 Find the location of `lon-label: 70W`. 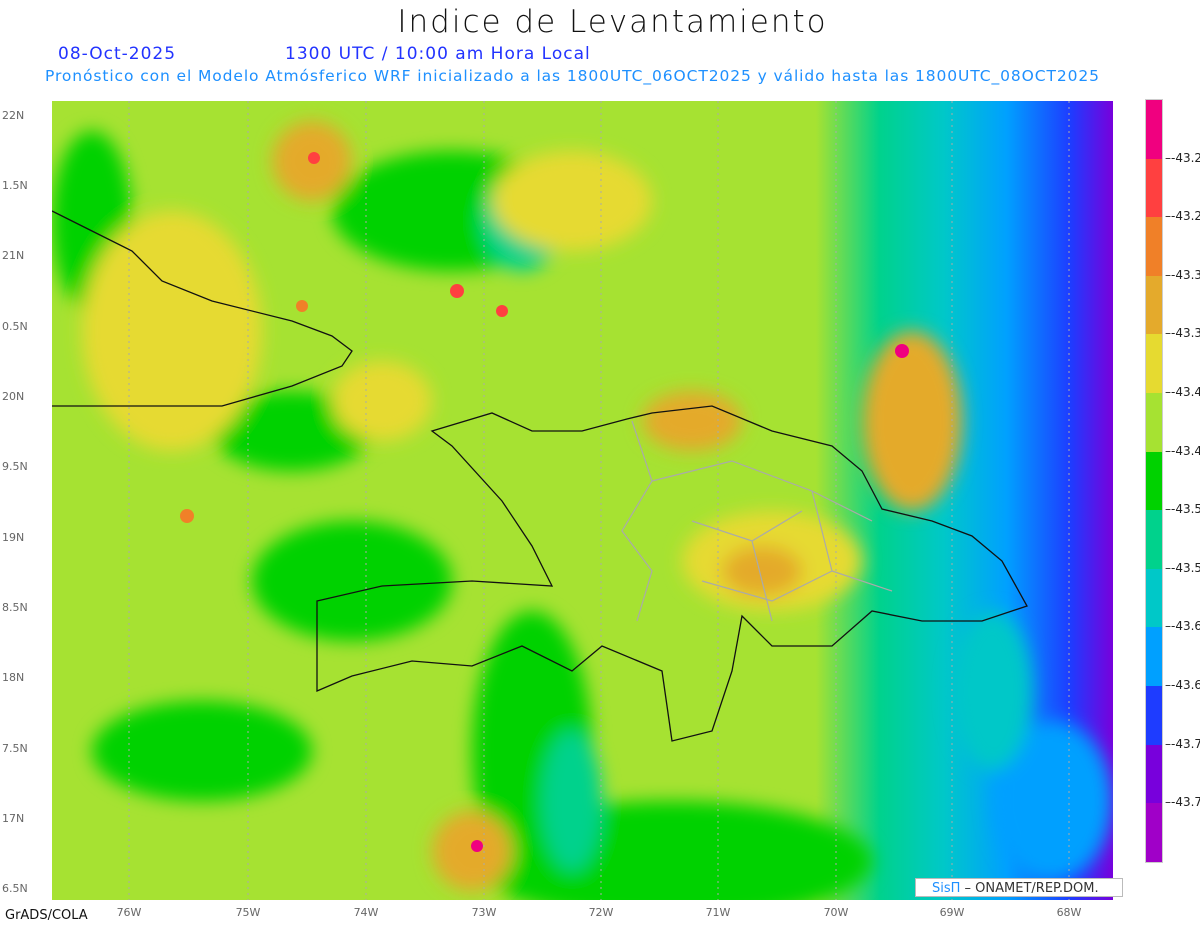

lon-label: 70W is located at coordinates (836, 912).